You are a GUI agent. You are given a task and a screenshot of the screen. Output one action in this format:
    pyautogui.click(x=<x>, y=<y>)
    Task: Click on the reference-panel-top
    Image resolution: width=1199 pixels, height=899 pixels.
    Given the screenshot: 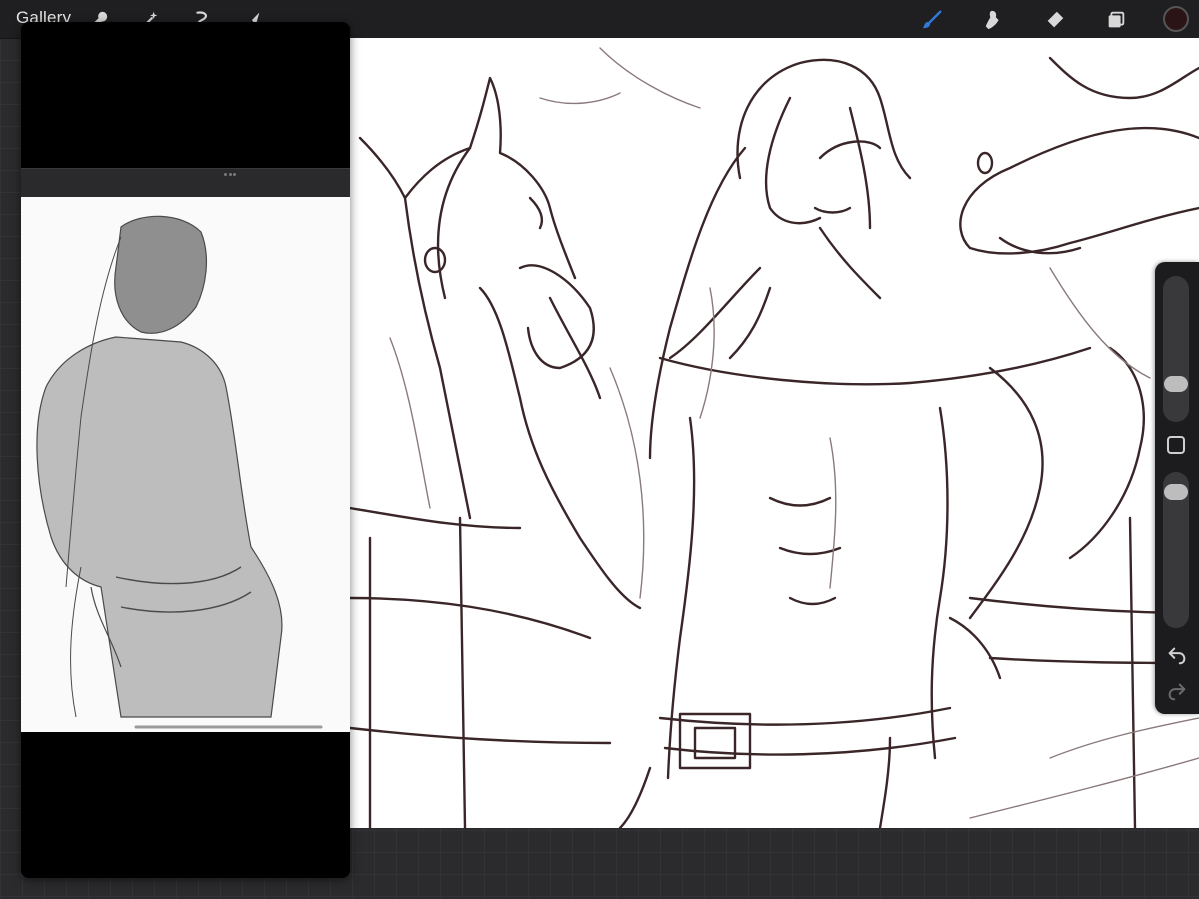 What is the action you would take?
    pyautogui.click(x=185, y=95)
    